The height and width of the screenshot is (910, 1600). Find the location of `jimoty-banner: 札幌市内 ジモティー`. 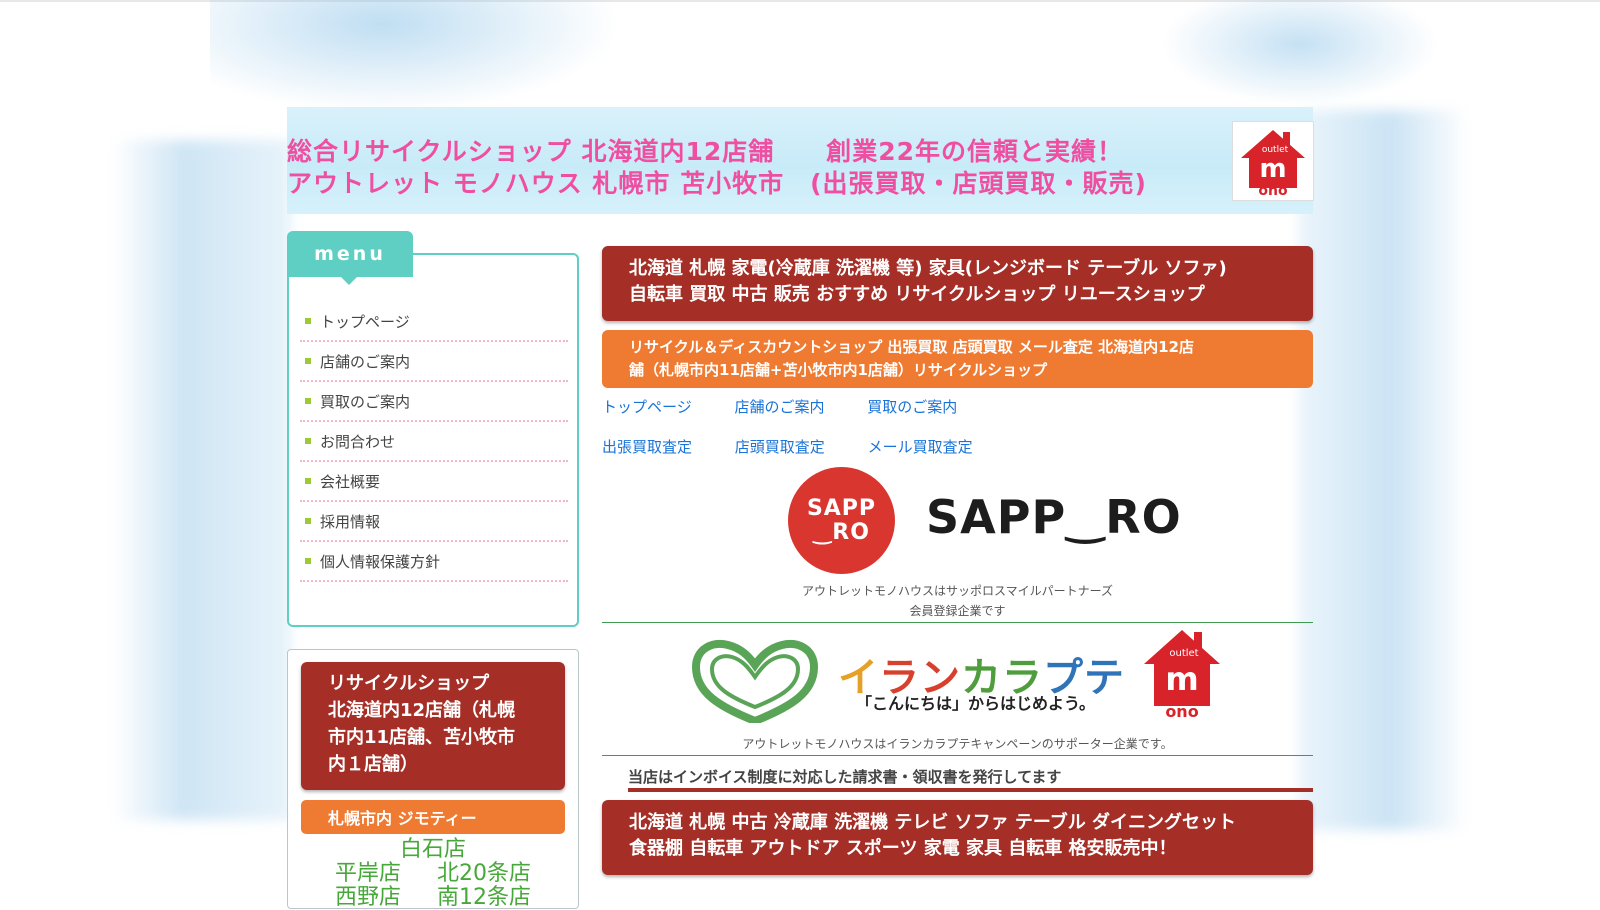

jimoty-banner: 札幌市内 ジモティー is located at coordinates (433, 817).